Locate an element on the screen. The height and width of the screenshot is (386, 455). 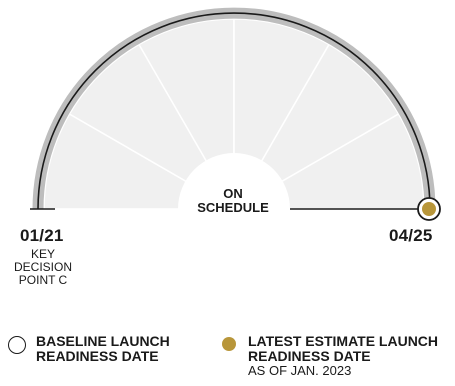
legend-latest-symbol is located at coordinates (229, 344).